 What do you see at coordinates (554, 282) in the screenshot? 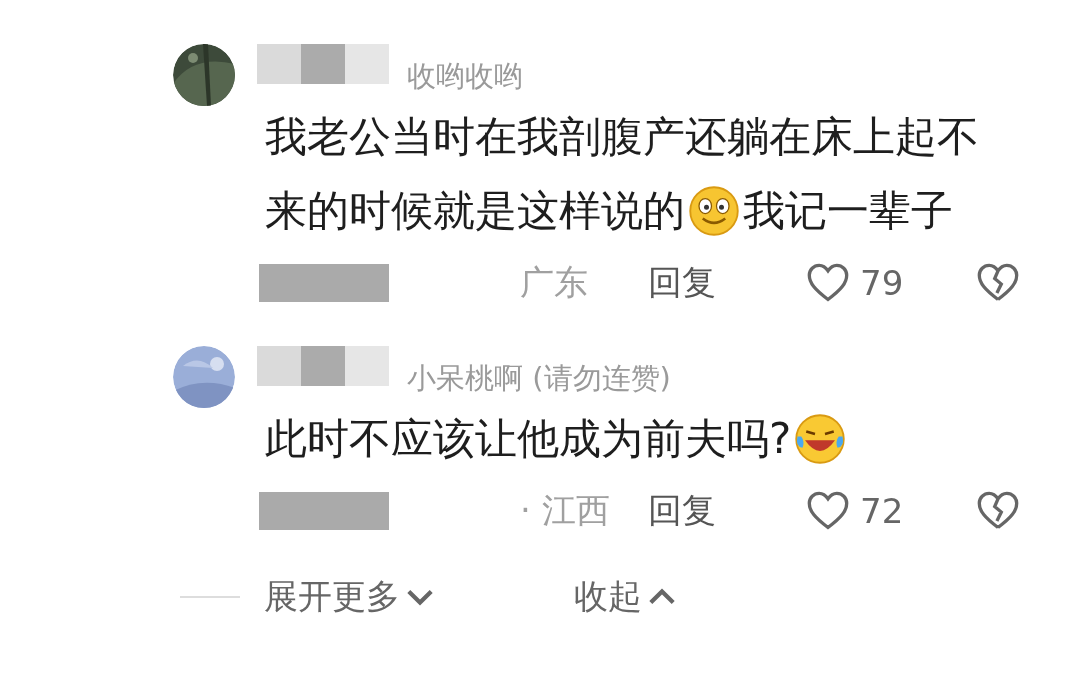
I see `location-text: 广东` at bounding box center [554, 282].